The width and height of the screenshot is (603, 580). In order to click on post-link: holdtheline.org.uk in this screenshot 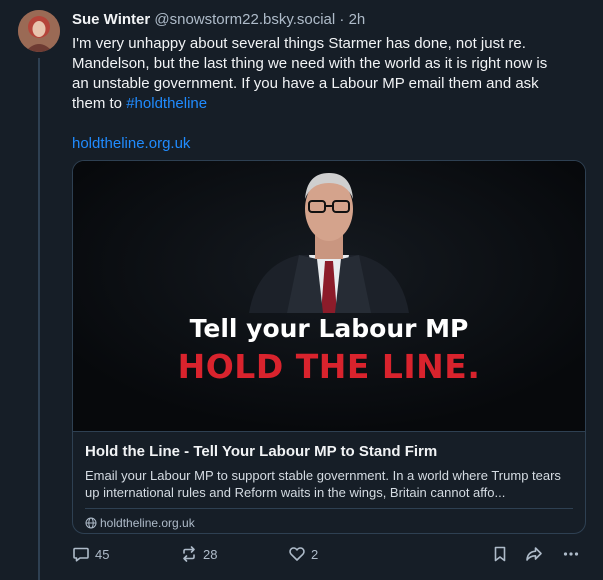, I will do `click(131, 143)`.